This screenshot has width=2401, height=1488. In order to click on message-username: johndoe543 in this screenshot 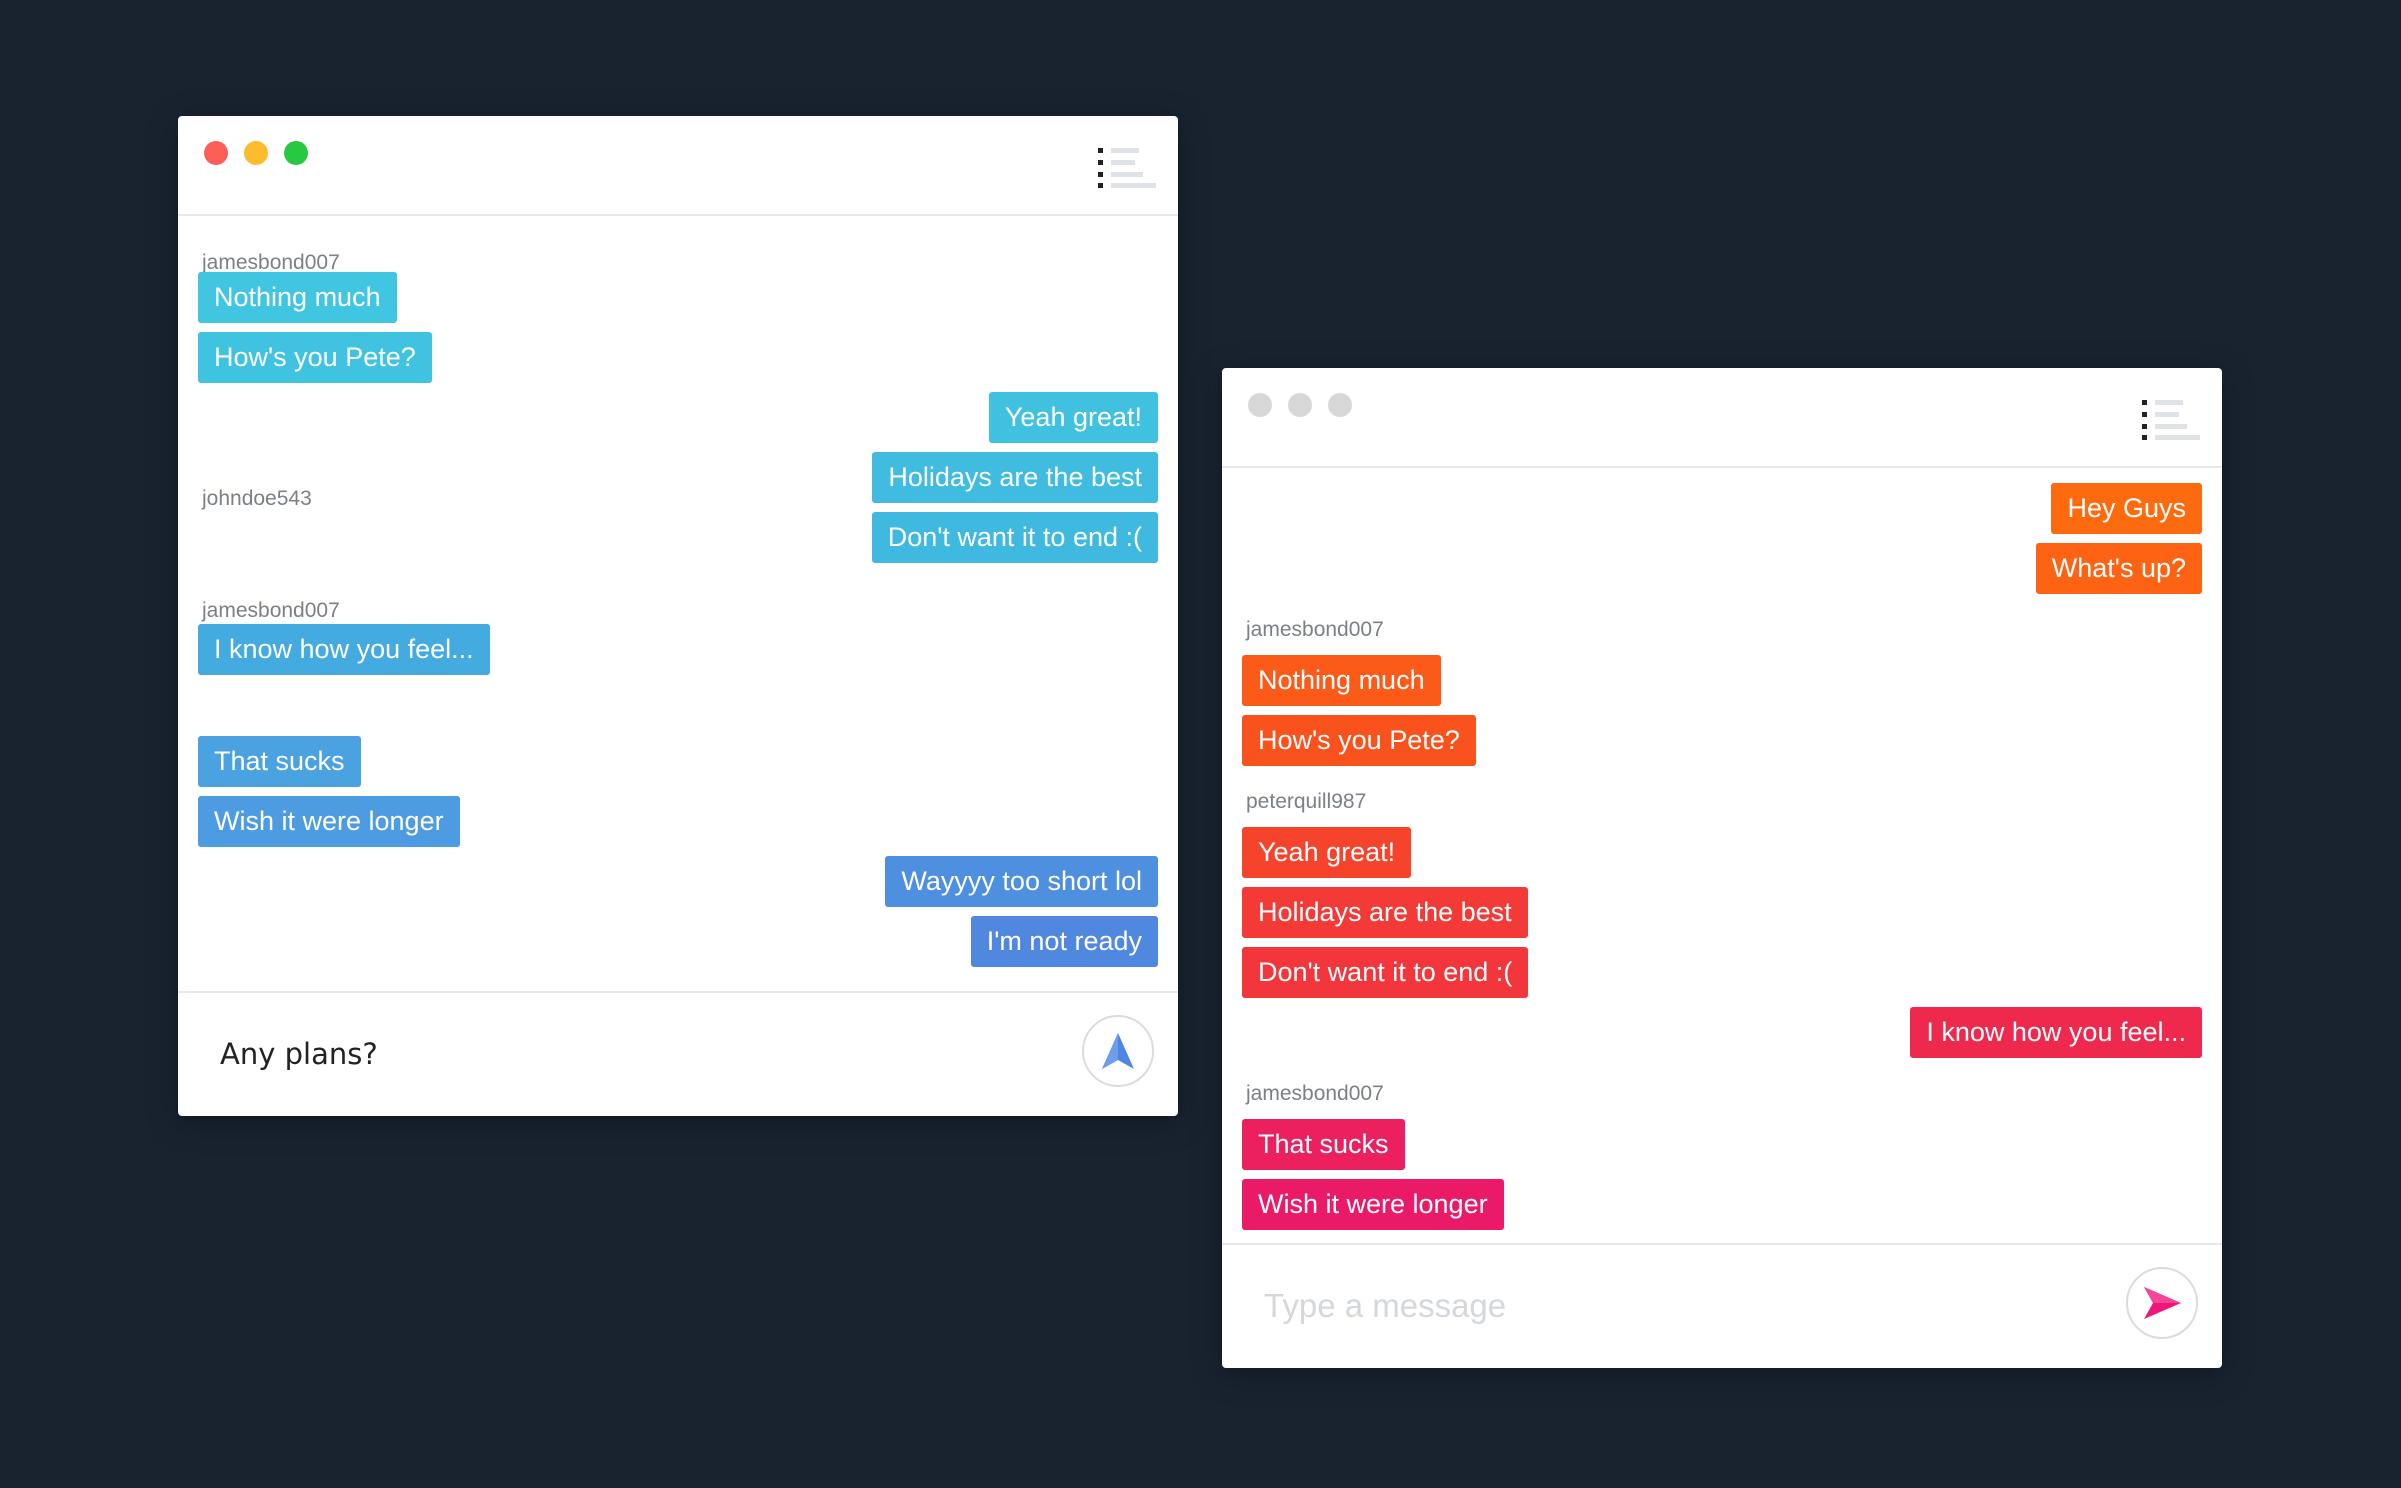, I will do `click(257, 498)`.